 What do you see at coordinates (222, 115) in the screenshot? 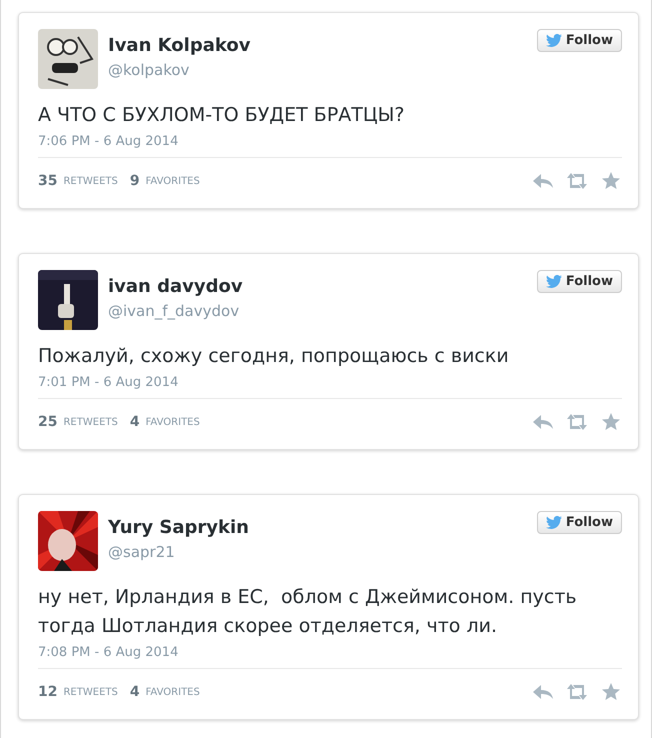
I see `tweet-text: А ЧТО С БУХЛОМ-ТО БУДЕТ БРАТЦЫ?` at bounding box center [222, 115].